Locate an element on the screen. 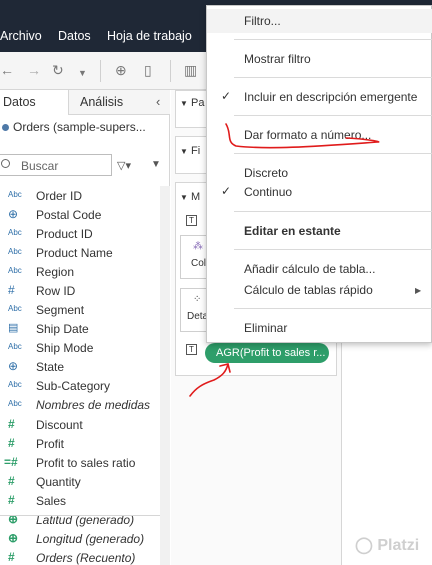 This screenshot has width=432, height=565. field-label: Sales is located at coordinates (51, 501).